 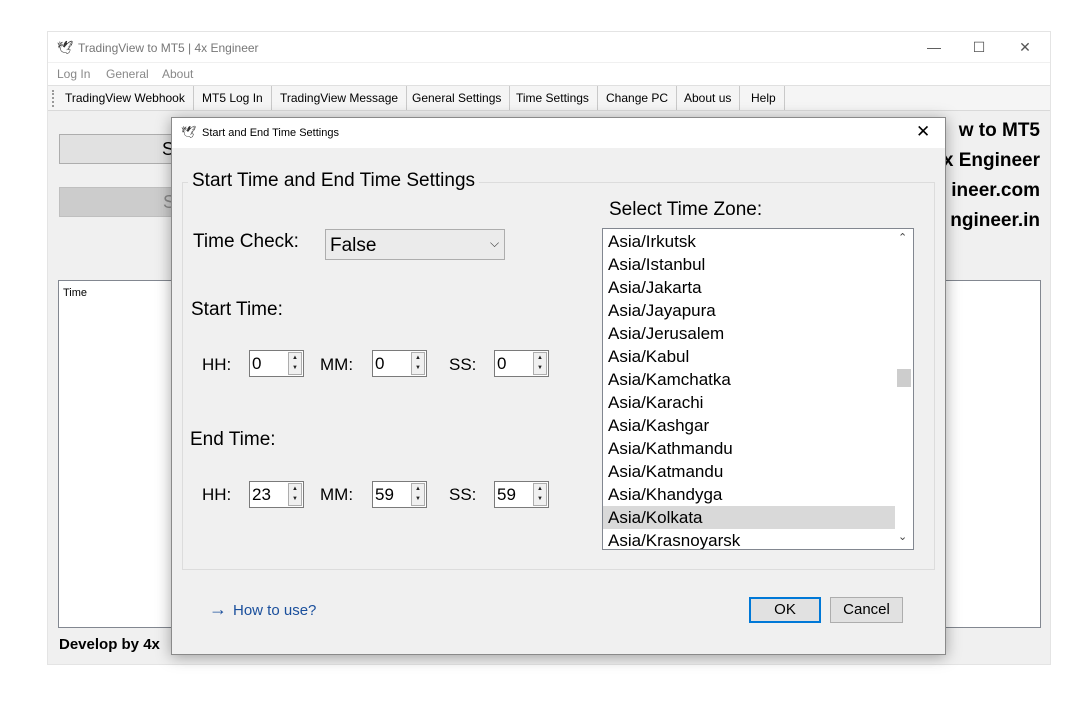 I want to click on timezone-item-selected: Asia/Kolkata, so click(x=749, y=517).